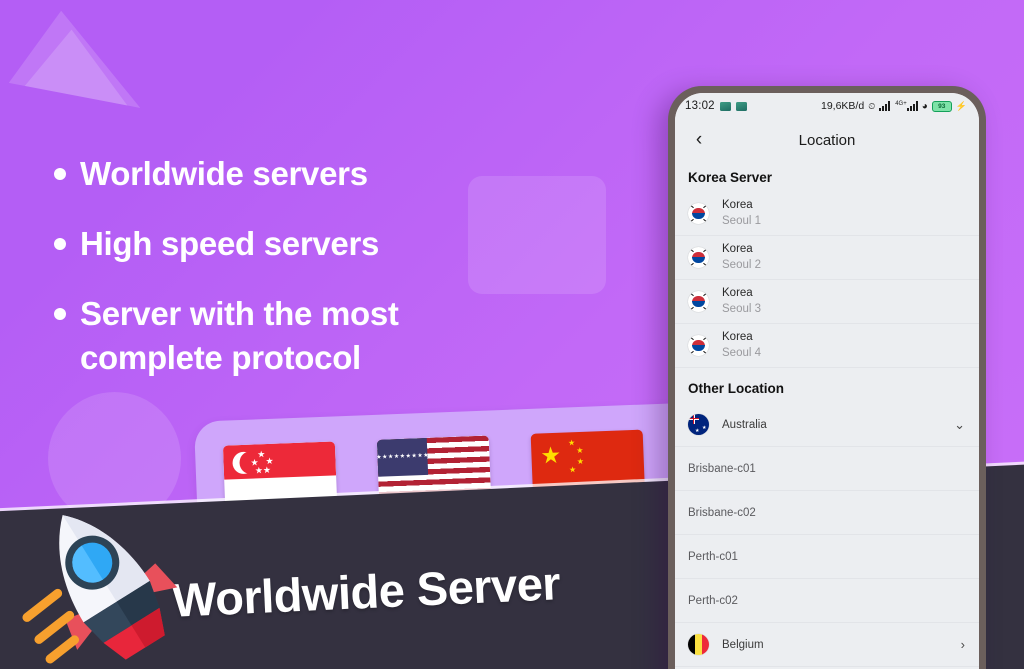 Image resolution: width=1024 pixels, height=669 pixels. Describe the element at coordinates (827, 258) in the screenshot. I see `table-row: Korea Seoul 2` at that location.